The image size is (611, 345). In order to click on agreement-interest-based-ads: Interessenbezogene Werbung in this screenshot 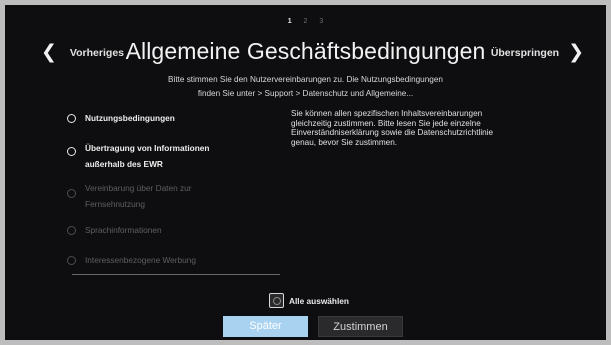, I will do `click(131, 261)`.